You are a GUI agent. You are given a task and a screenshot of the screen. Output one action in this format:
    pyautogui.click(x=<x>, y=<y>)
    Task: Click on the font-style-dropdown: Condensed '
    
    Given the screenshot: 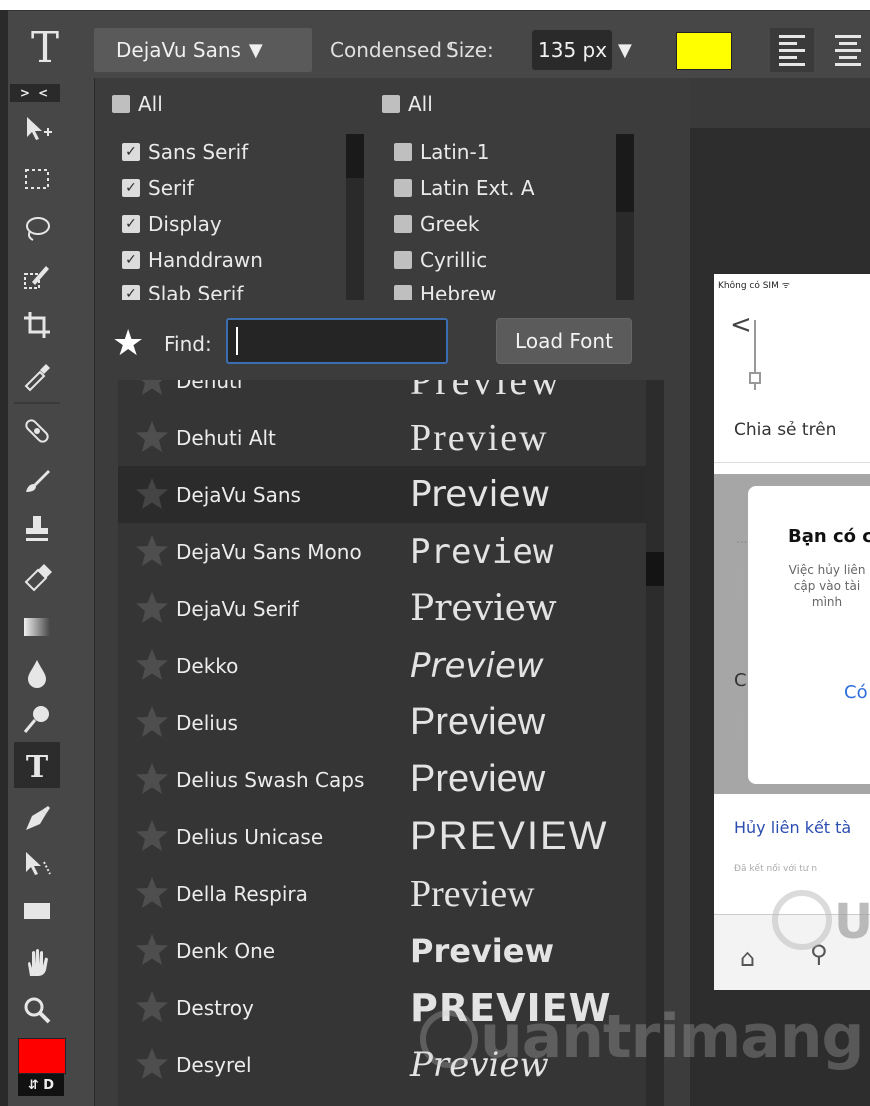 What is the action you would take?
    pyautogui.click(x=425, y=50)
    